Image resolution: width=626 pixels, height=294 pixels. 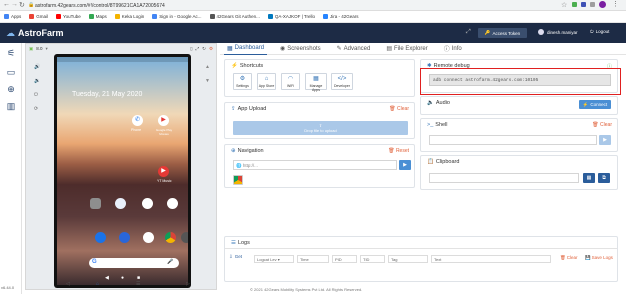 I want to click on duo-icon, so click(x=120, y=203).